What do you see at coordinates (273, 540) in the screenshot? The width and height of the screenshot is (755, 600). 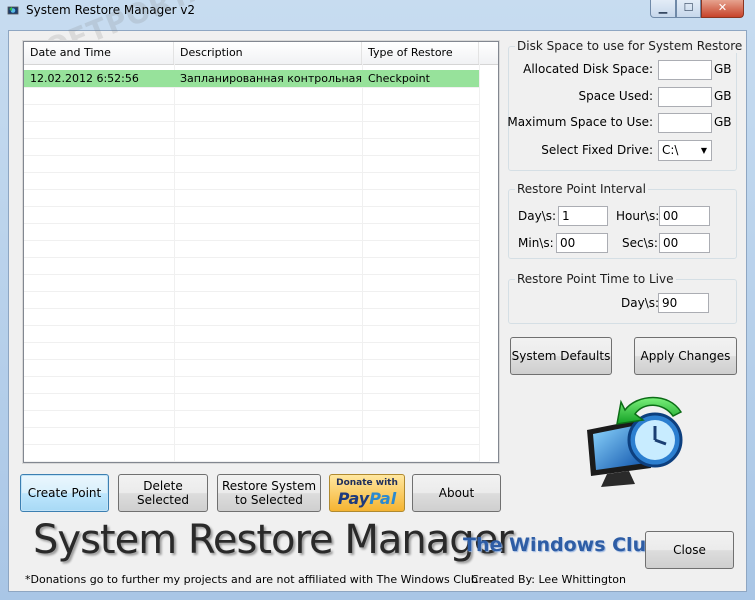 I see `app-title-banner: System Restore Manager` at bounding box center [273, 540].